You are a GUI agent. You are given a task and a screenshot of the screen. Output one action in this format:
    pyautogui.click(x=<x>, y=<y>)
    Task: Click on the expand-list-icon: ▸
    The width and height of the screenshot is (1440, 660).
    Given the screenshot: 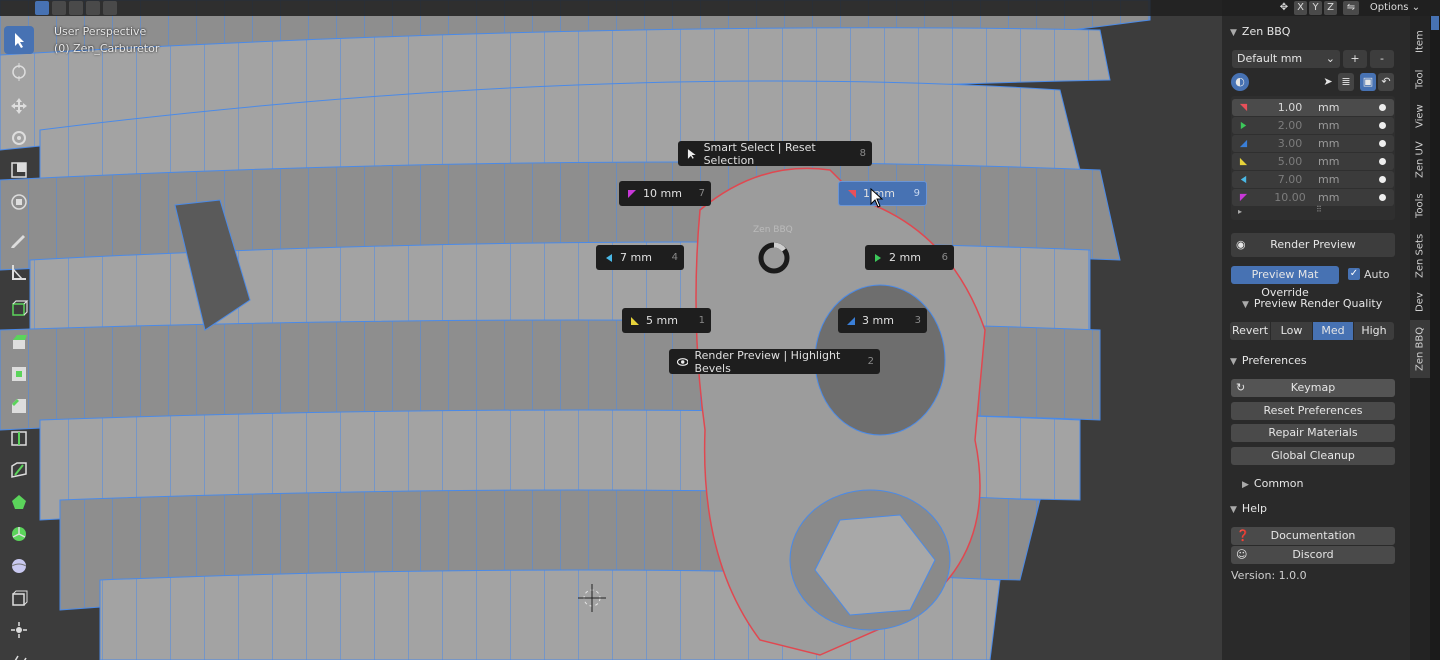 What is the action you would take?
    pyautogui.click(x=1240, y=211)
    